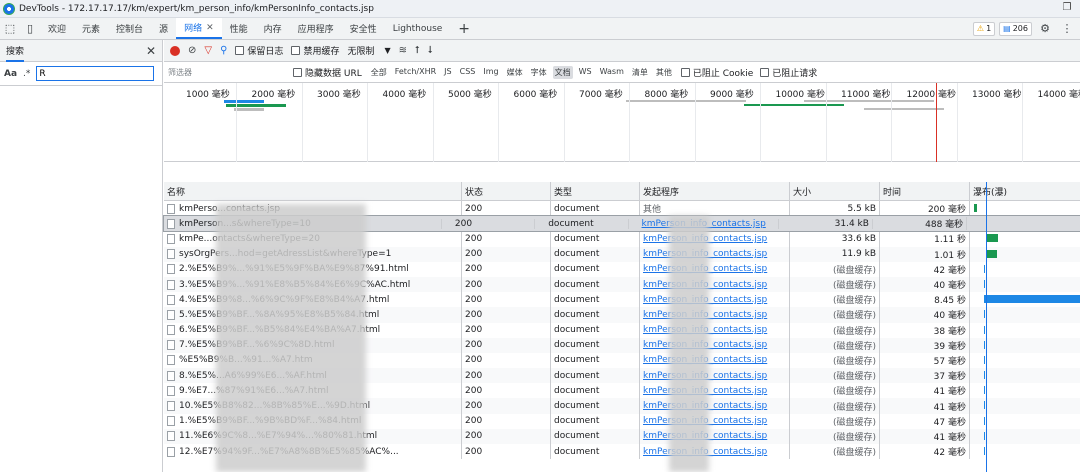 This screenshot has width=1080, height=472. What do you see at coordinates (10, 74) in the screenshot?
I see `match-case-button: Aa` at bounding box center [10, 74].